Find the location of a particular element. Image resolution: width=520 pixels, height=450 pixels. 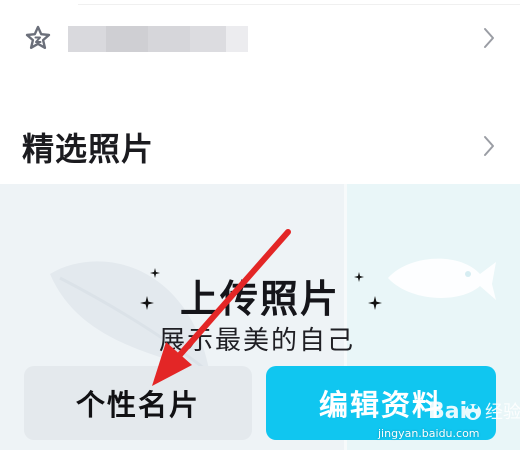

svg-text: 经验 is located at coordinates (502, 412).